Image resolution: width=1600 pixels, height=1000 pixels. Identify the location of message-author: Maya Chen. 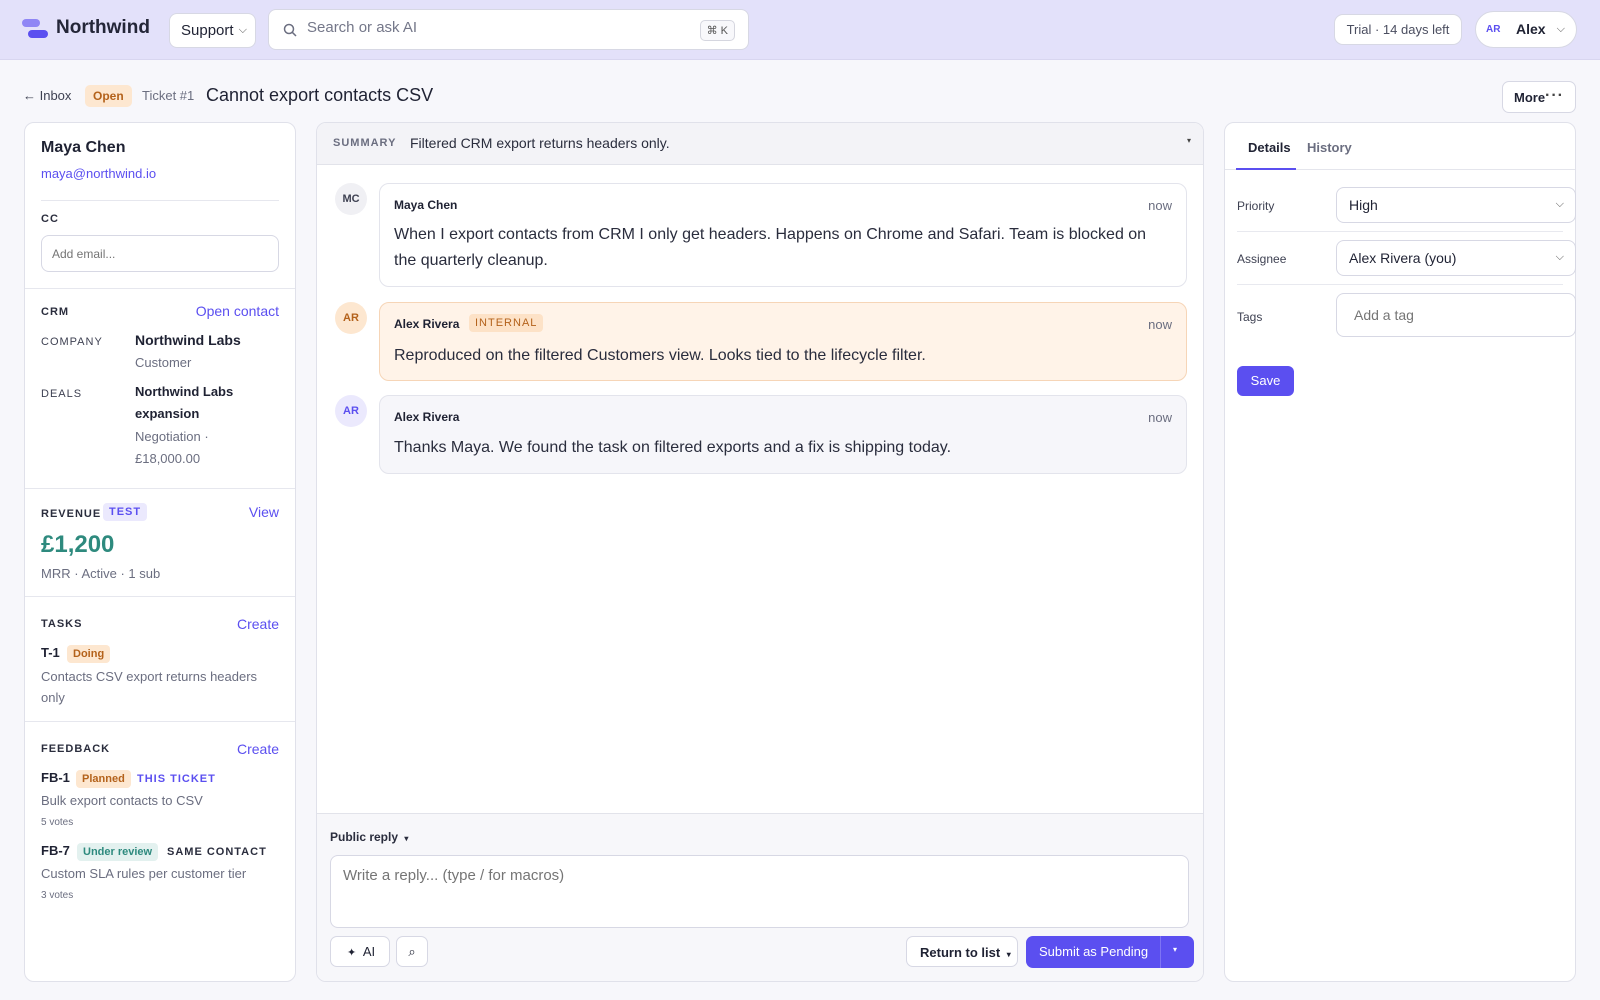
(426, 205).